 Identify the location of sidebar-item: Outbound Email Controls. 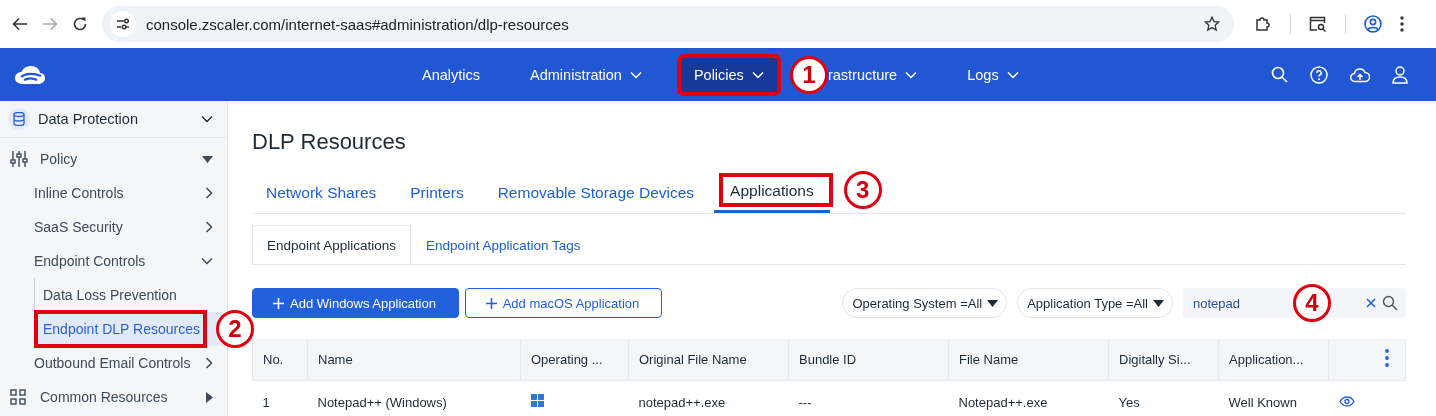
(113, 363).